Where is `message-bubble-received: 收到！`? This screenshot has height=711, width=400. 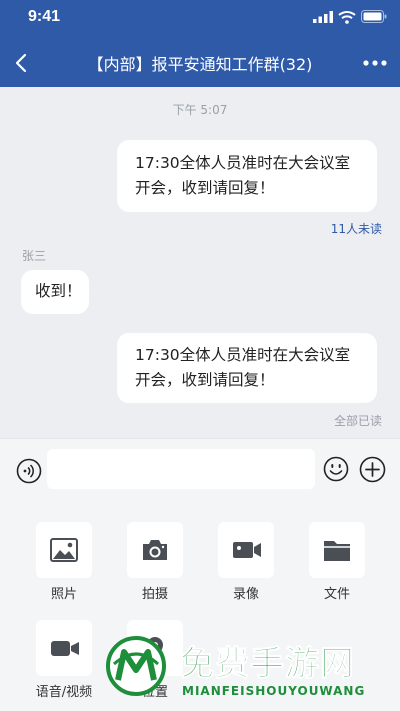
message-bubble-received: 收到！ is located at coordinates (55, 292).